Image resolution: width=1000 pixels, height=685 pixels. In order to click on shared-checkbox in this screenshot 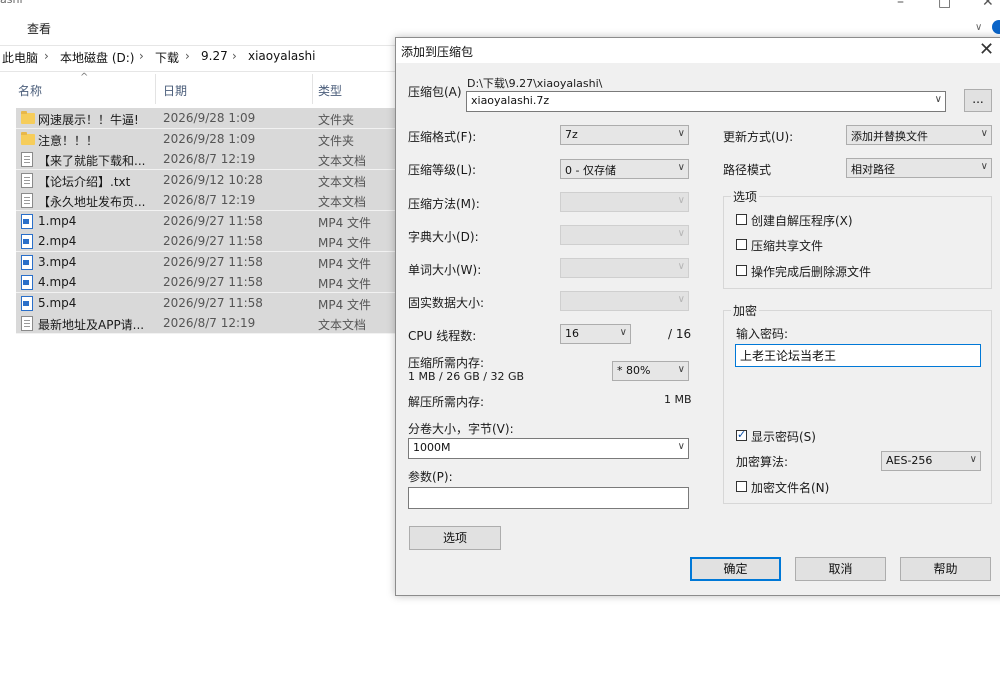, I will do `click(741, 244)`.